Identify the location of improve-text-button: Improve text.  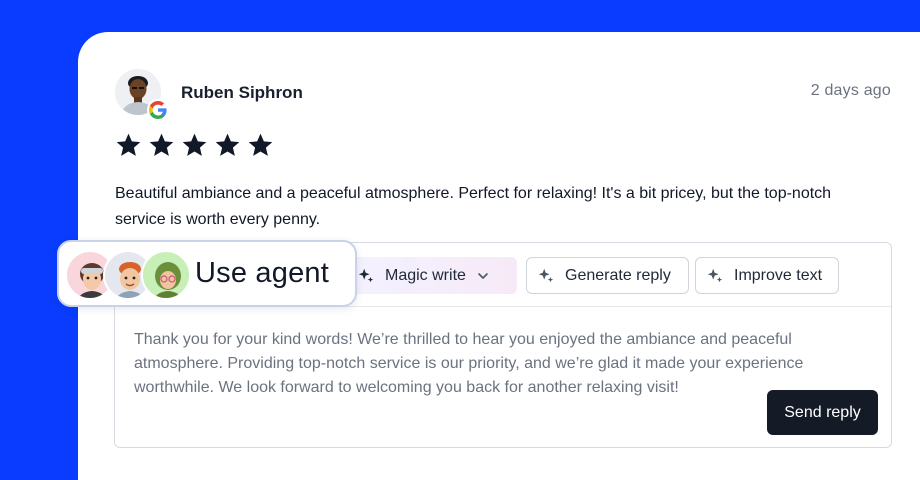
(767, 275).